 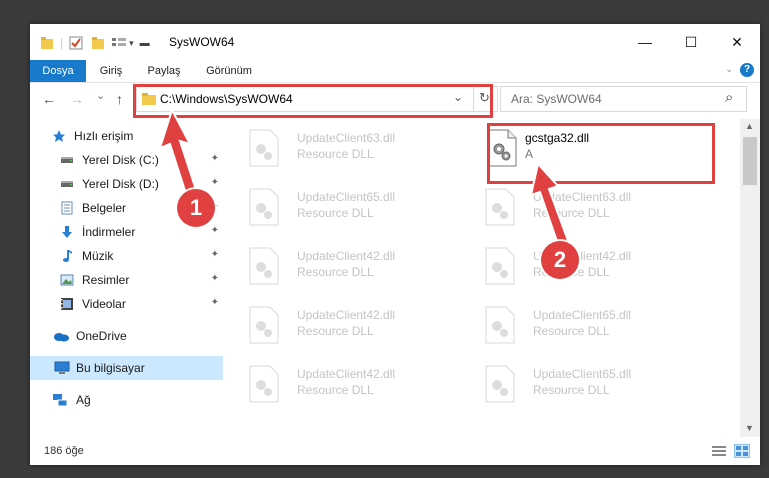 I want to click on scrollbar-thumb, so click(x=750, y=161).